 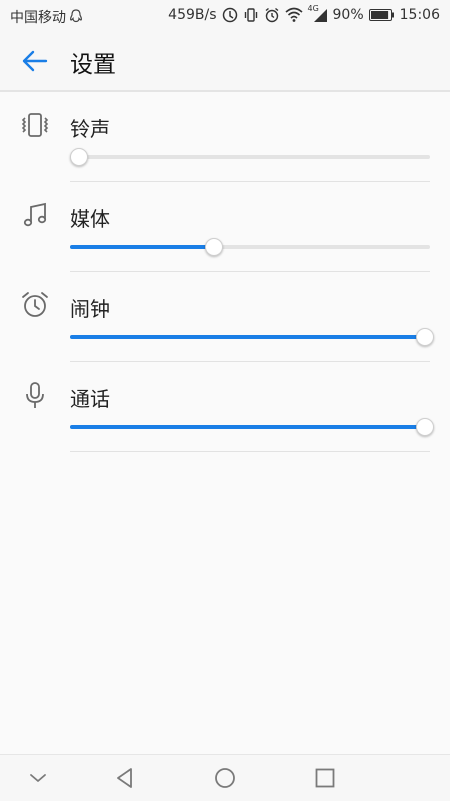 What do you see at coordinates (35, 395) in the screenshot?
I see `microphone-icon` at bounding box center [35, 395].